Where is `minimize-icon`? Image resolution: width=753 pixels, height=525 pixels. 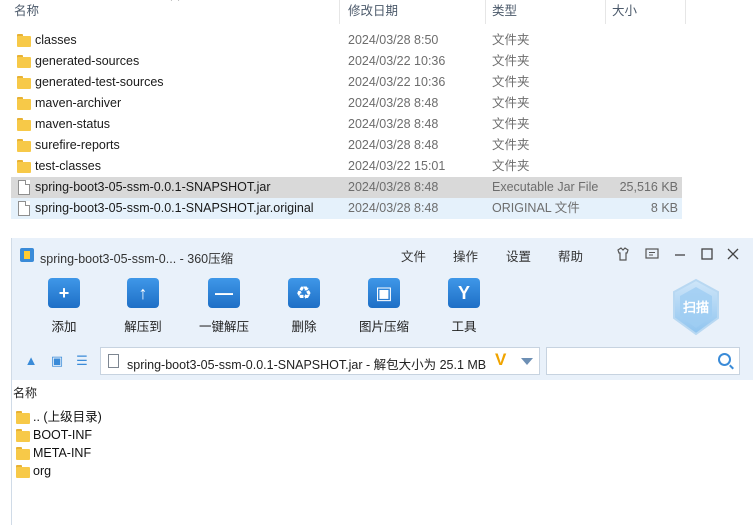
minimize-icon is located at coordinates (680, 255).